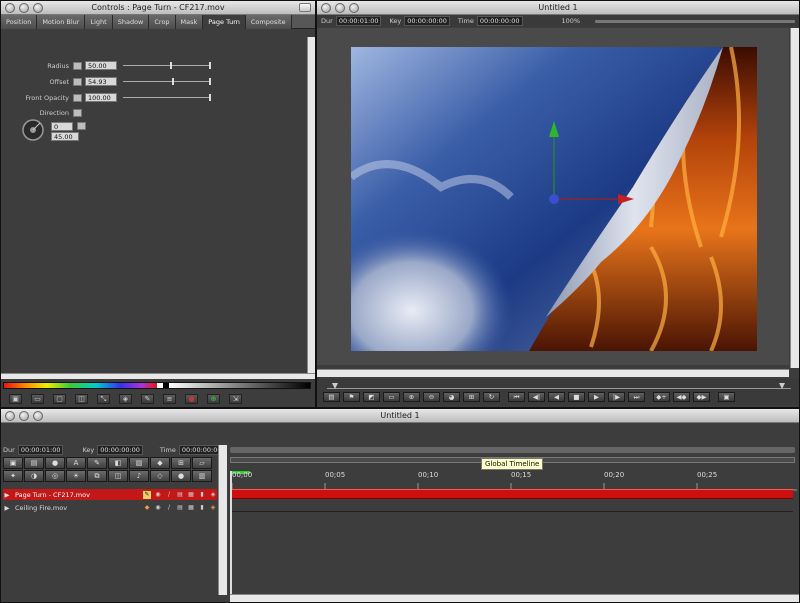  What do you see at coordinates (167, 97) in the screenshot?
I see `front-opacity-slider` at bounding box center [167, 97].